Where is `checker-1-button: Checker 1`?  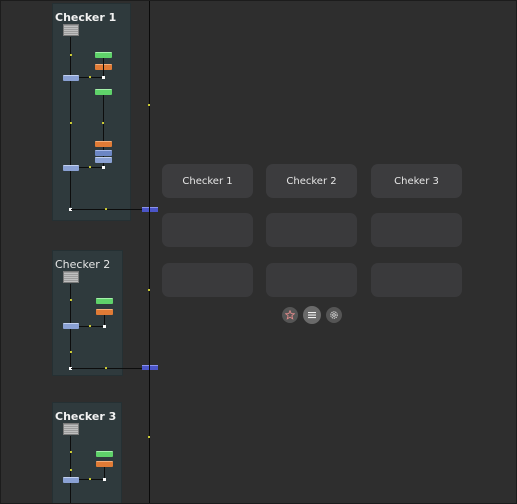
checker-1-button: Checker 1 is located at coordinates (207, 181).